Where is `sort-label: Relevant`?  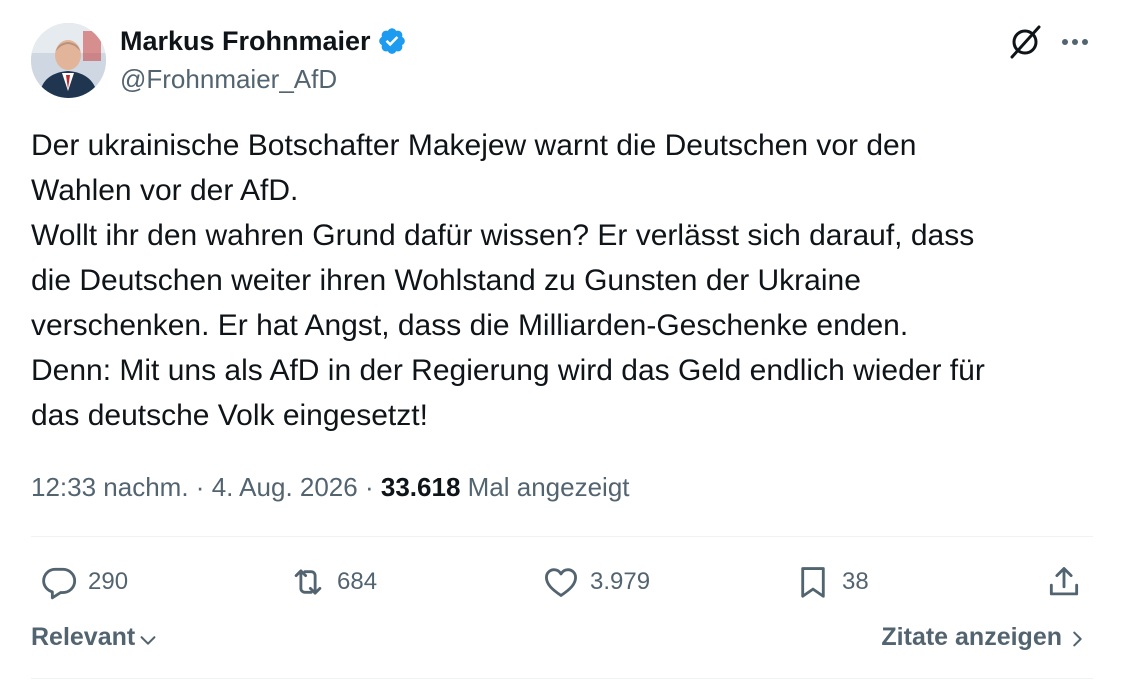 sort-label: Relevant is located at coordinates (83, 637).